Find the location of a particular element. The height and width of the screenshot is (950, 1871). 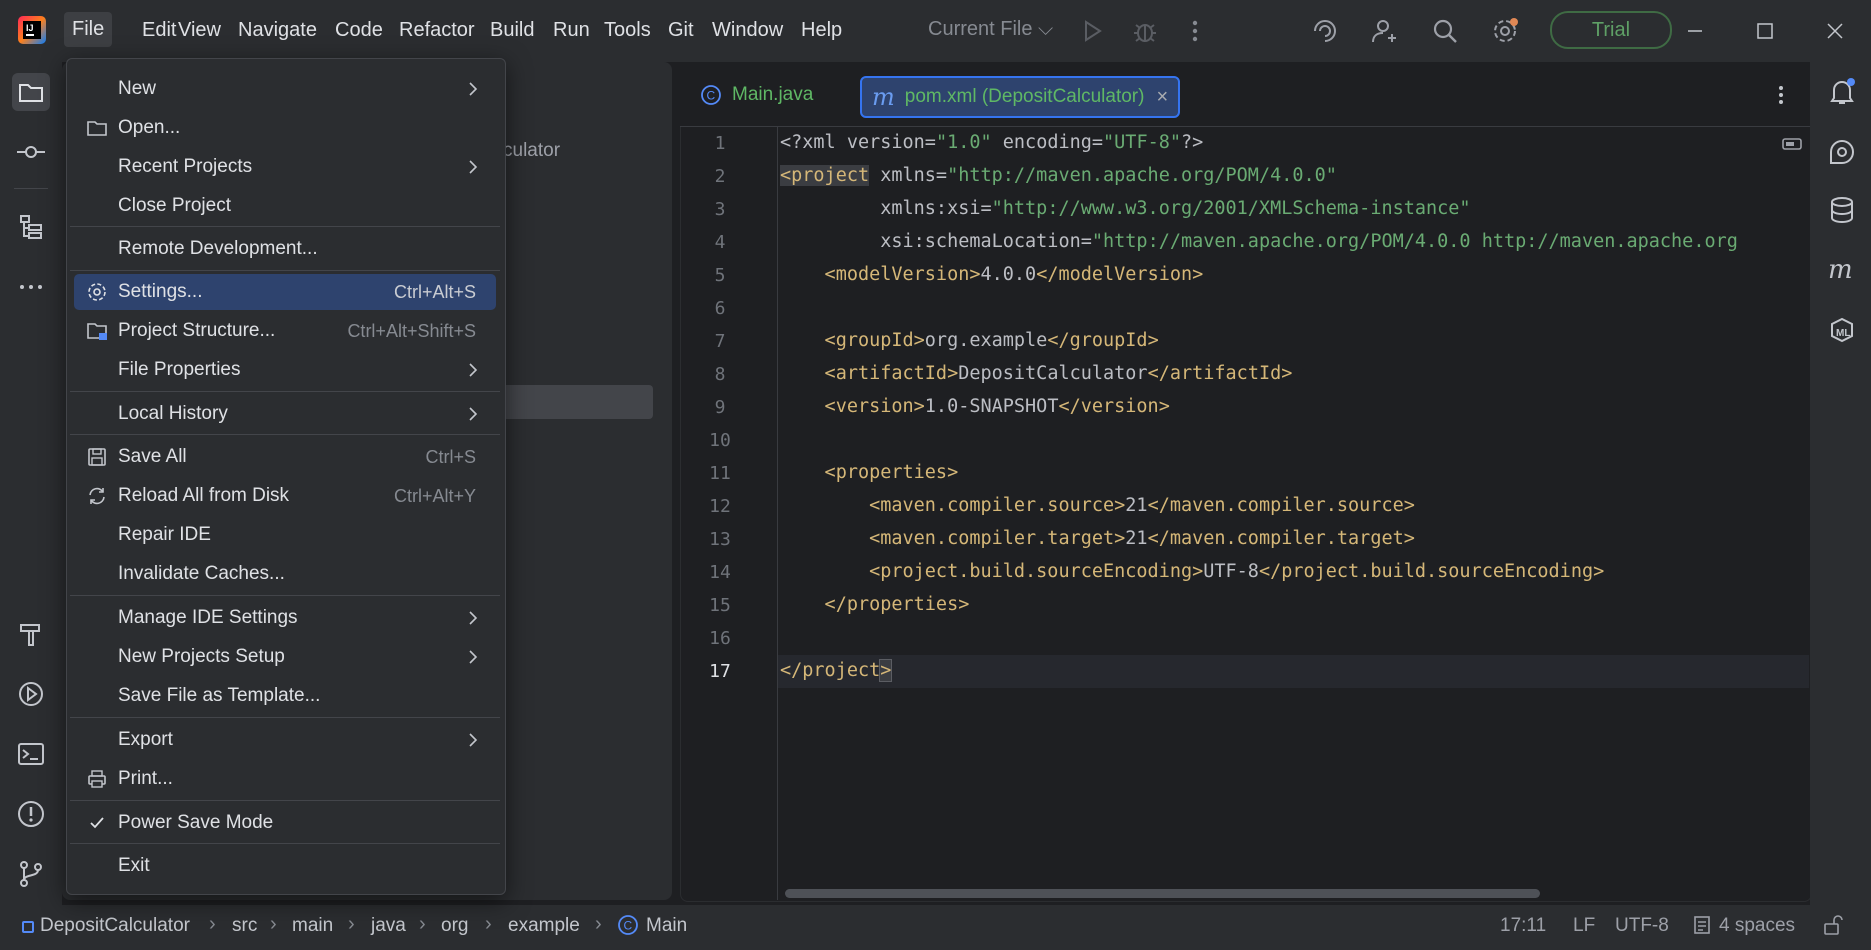

commit-tool-icon is located at coordinates (31, 152).